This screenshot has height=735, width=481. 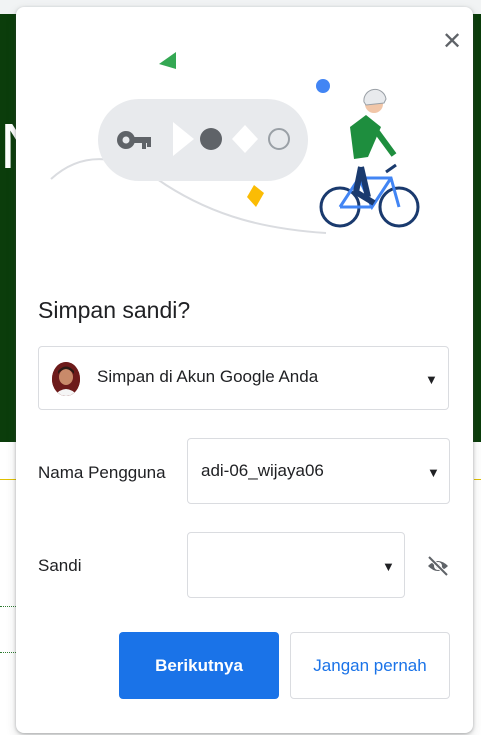 I want to click on username-select: adi-06_wijaya06 ▼, so click(x=318, y=471).